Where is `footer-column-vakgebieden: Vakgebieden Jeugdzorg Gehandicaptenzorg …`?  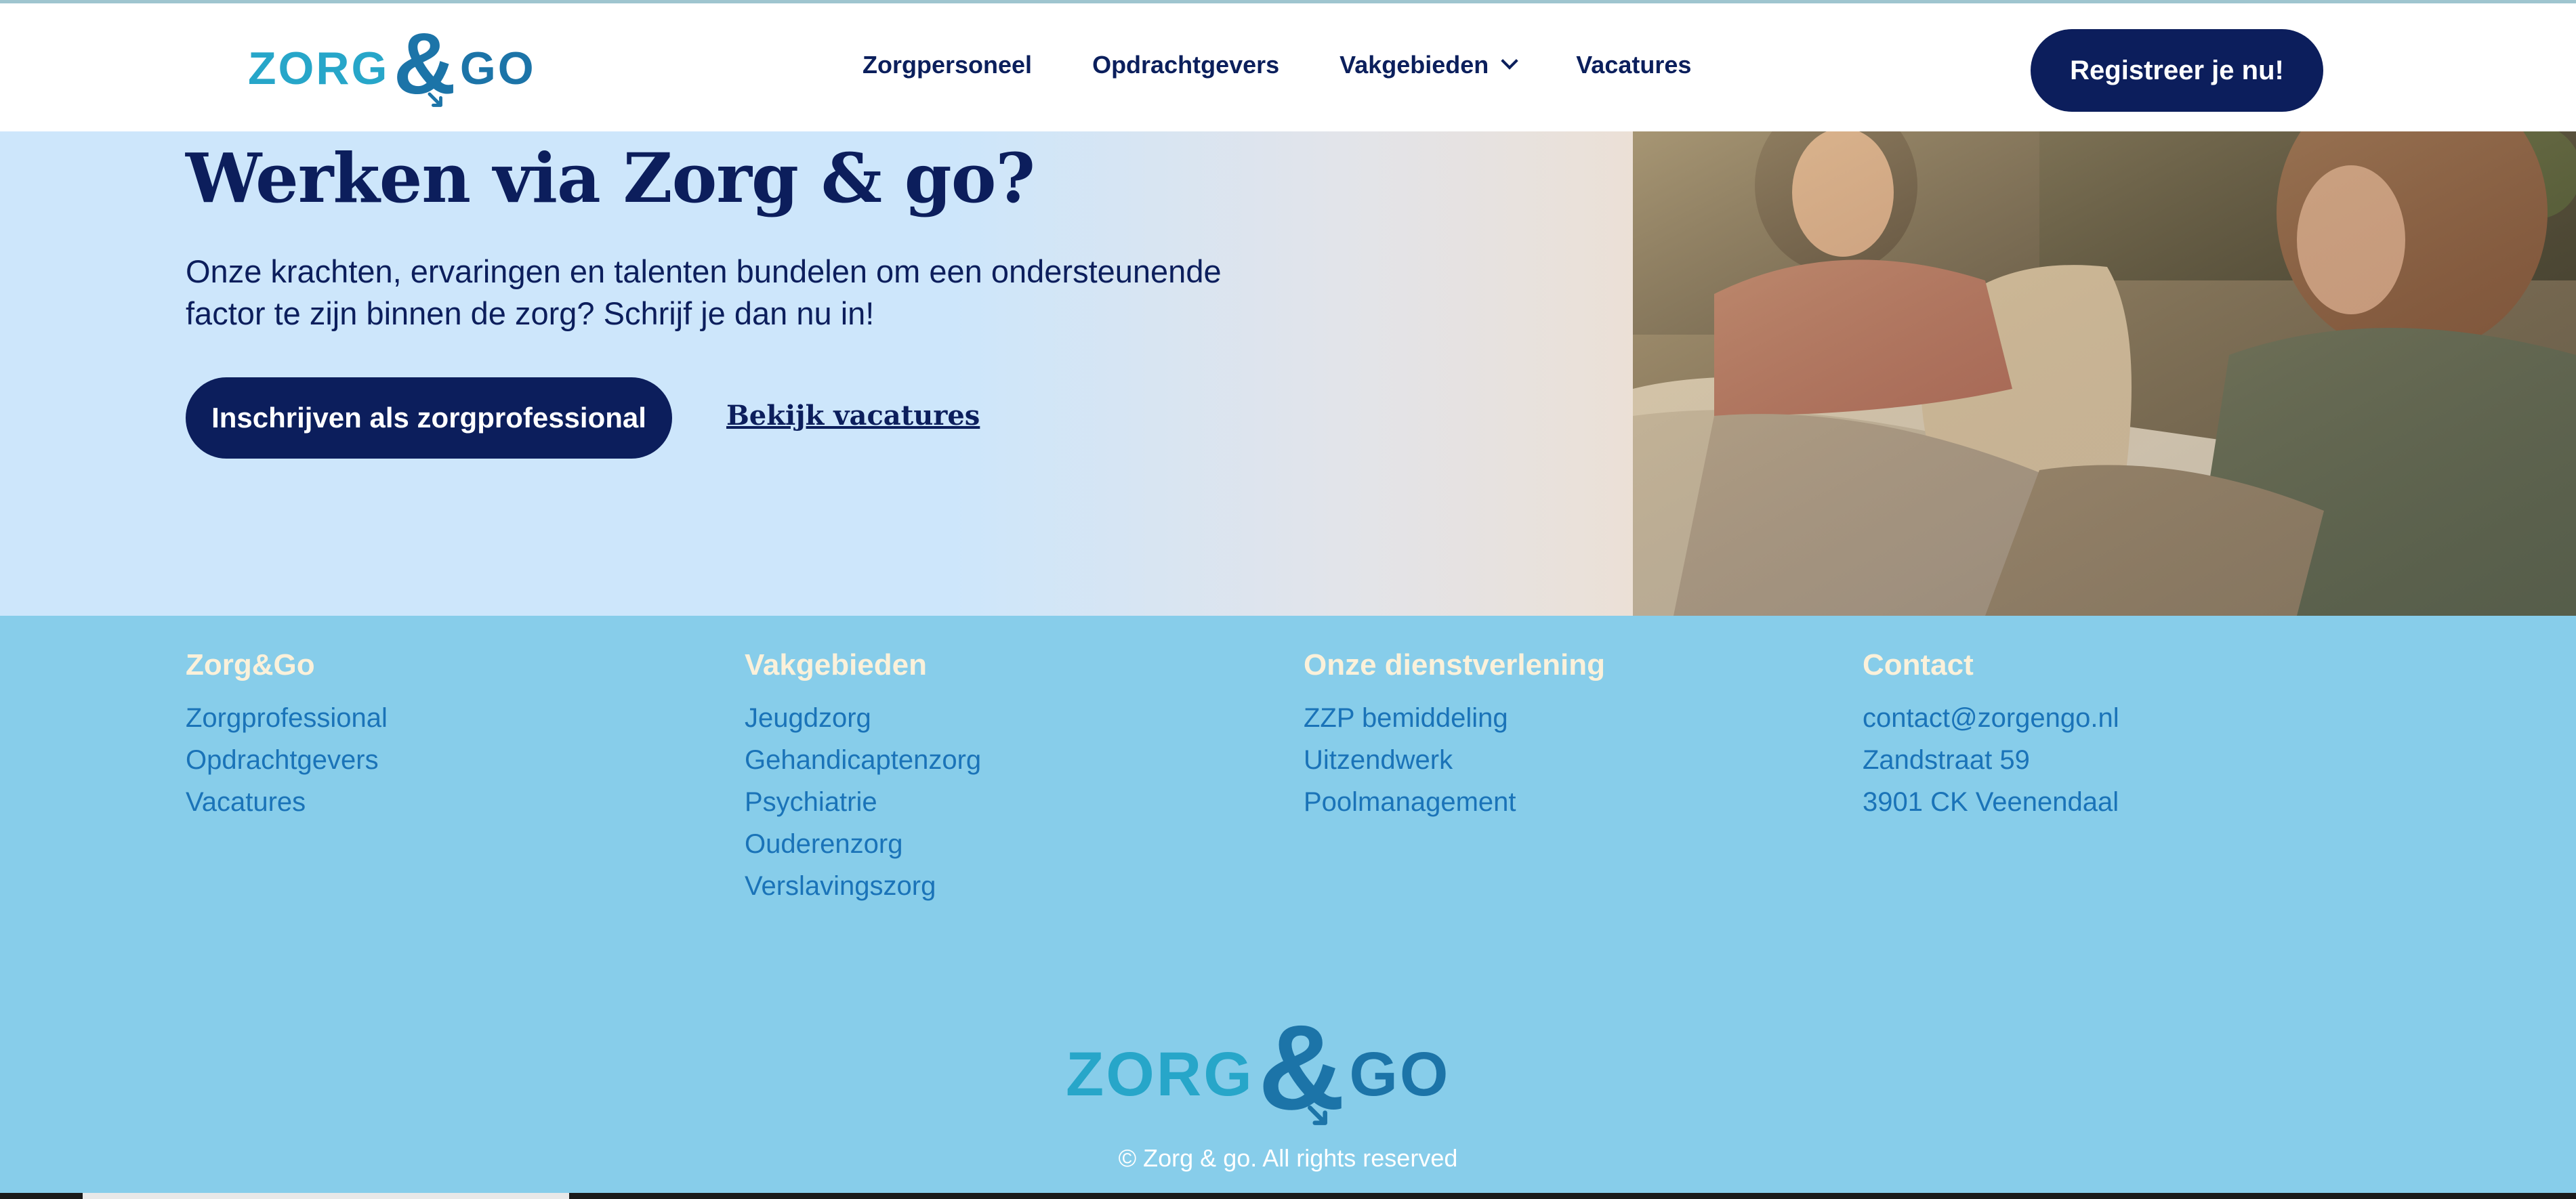
footer-column-vakgebieden: Vakgebieden Jeugdzorg Gehandicaptenzorg … is located at coordinates (863, 777).